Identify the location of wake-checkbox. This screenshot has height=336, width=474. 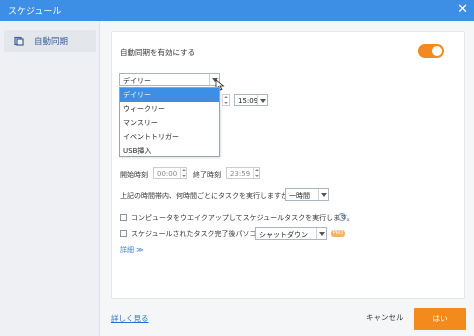
(123, 217).